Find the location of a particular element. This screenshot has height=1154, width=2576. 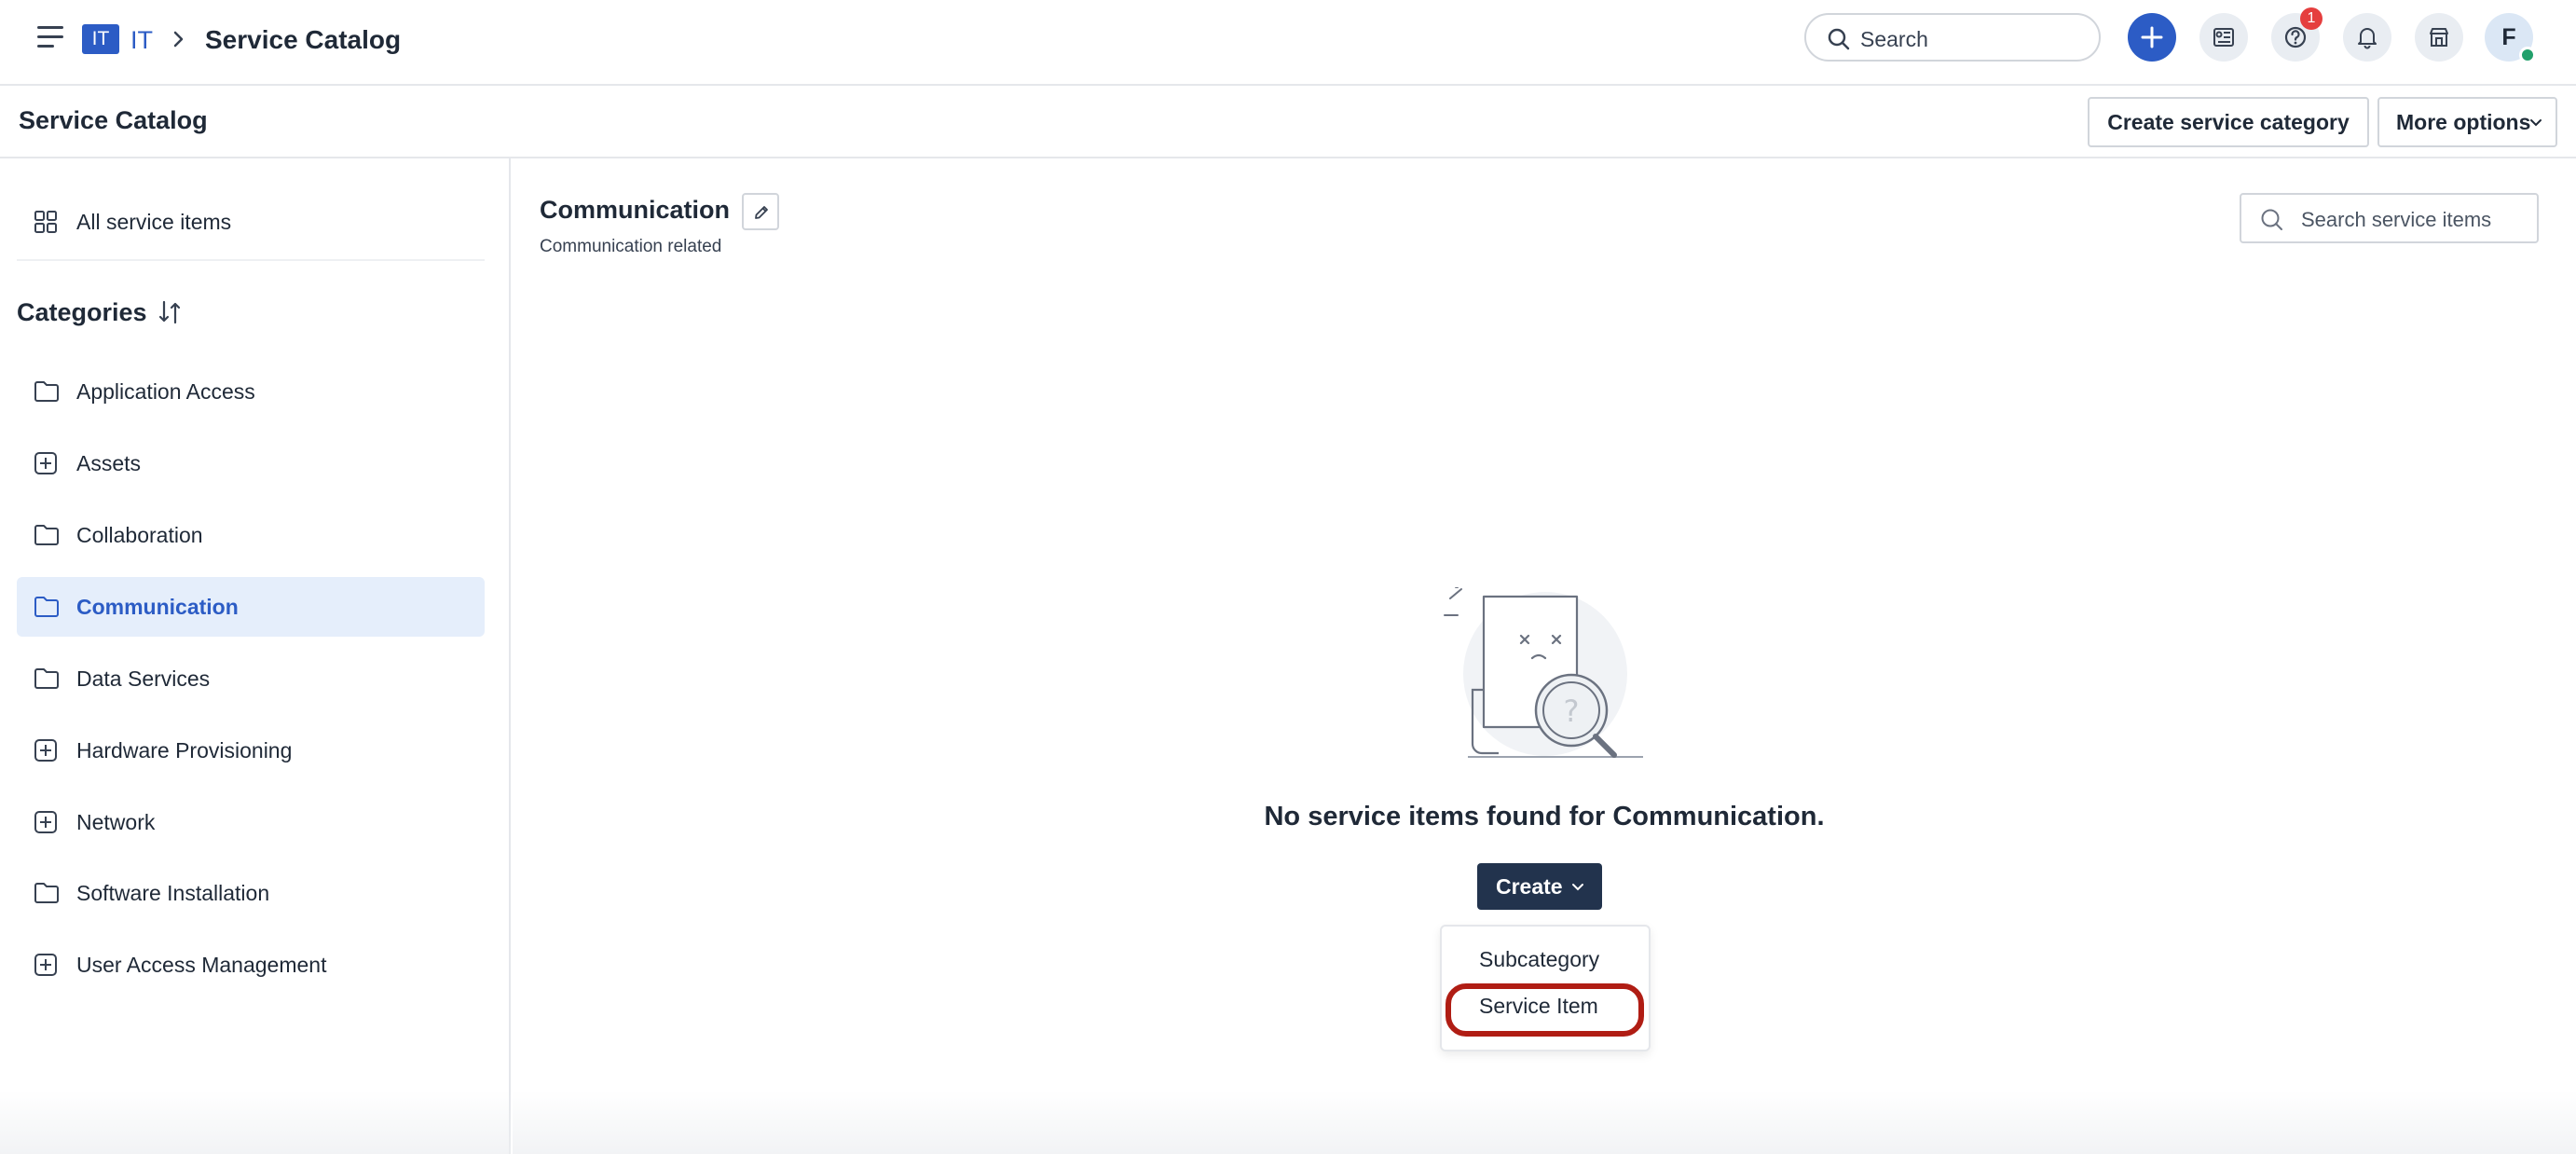

menu-item-service-item: Service Item is located at coordinates (1545, 1004).